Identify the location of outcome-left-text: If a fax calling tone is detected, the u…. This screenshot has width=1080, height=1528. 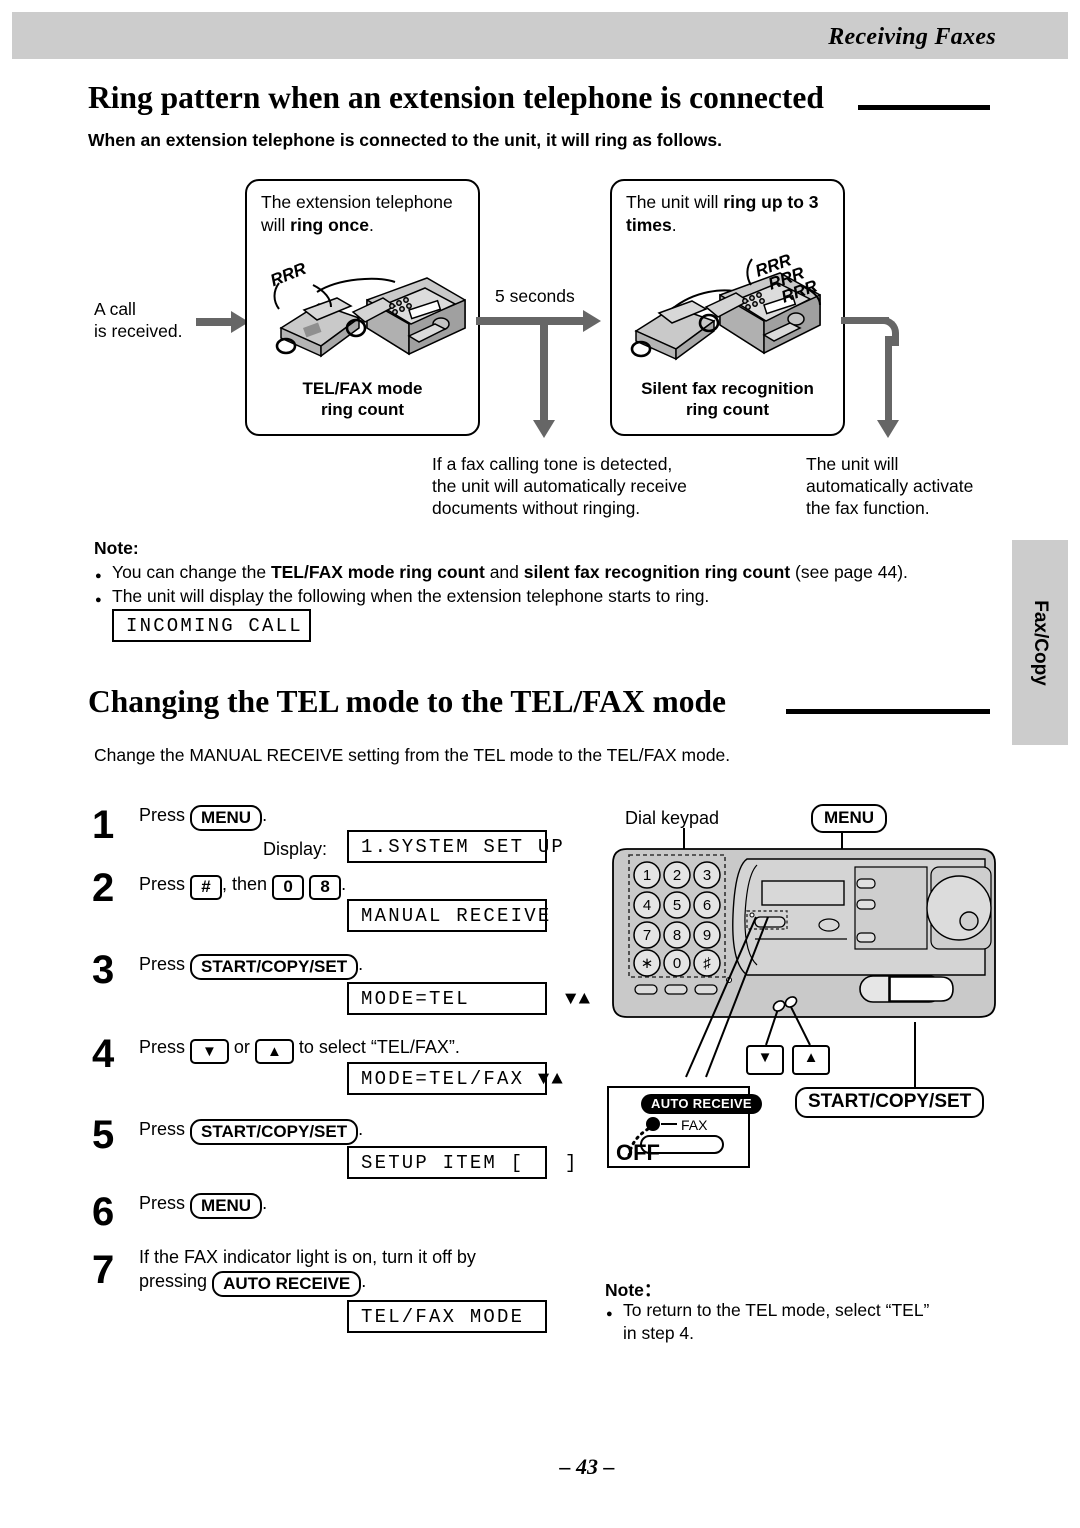
(559, 486).